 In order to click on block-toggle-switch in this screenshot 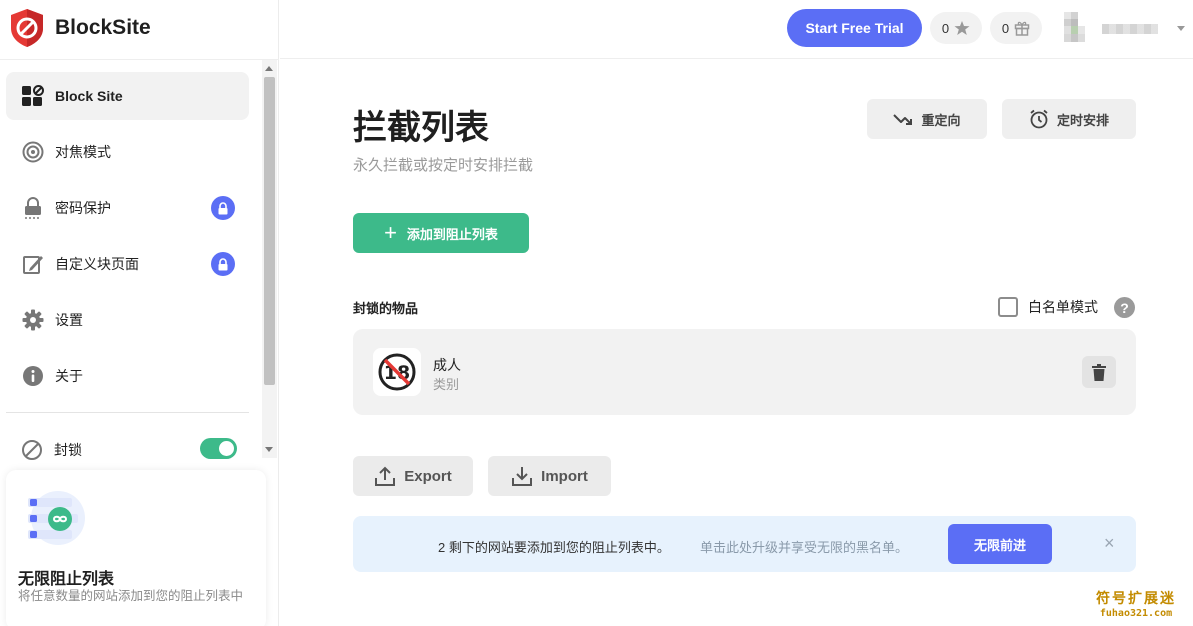, I will do `click(218, 448)`.